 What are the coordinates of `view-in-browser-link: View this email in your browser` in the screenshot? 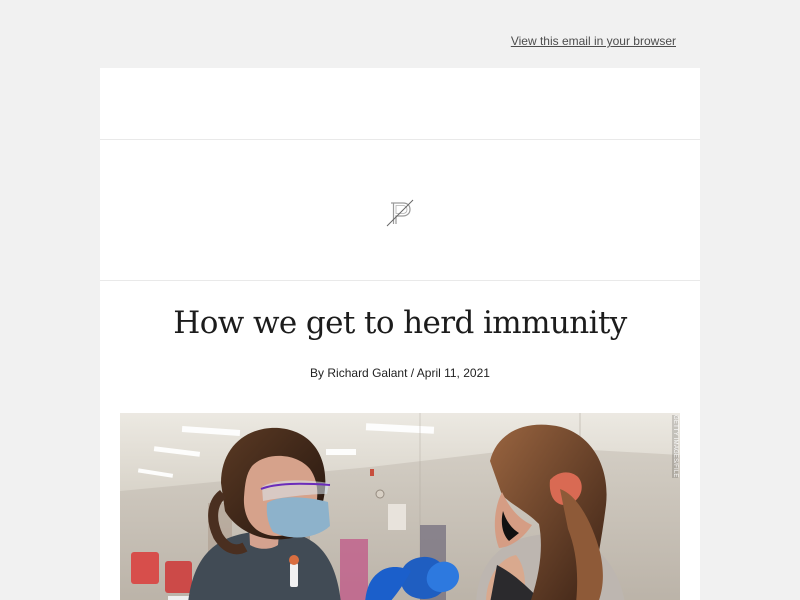 It's located at (593, 41).